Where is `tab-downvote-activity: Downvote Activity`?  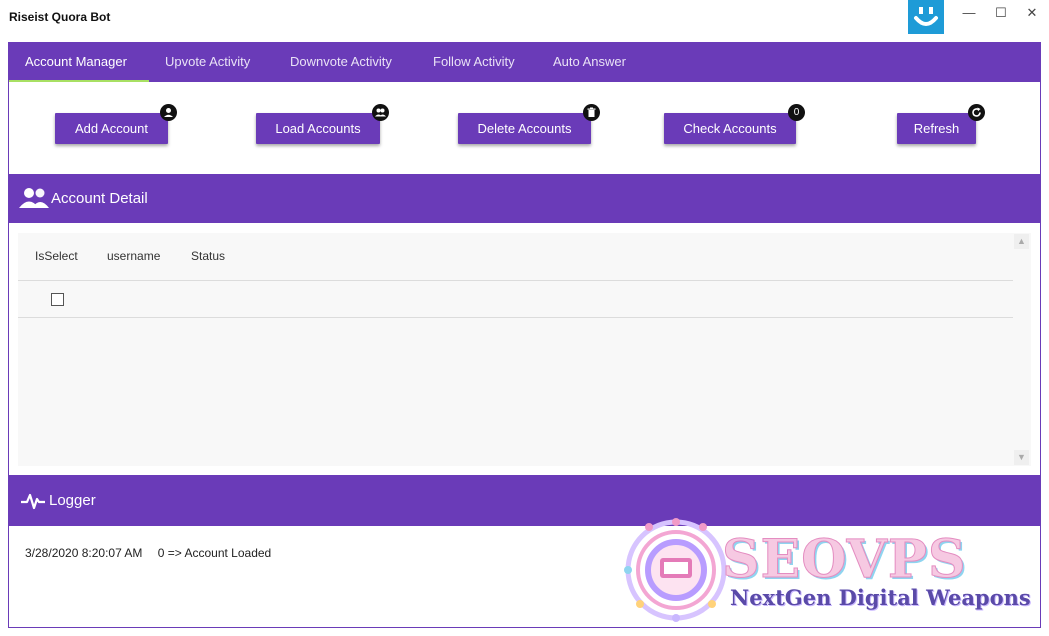 tab-downvote-activity: Downvote Activity is located at coordinates (341, 62).